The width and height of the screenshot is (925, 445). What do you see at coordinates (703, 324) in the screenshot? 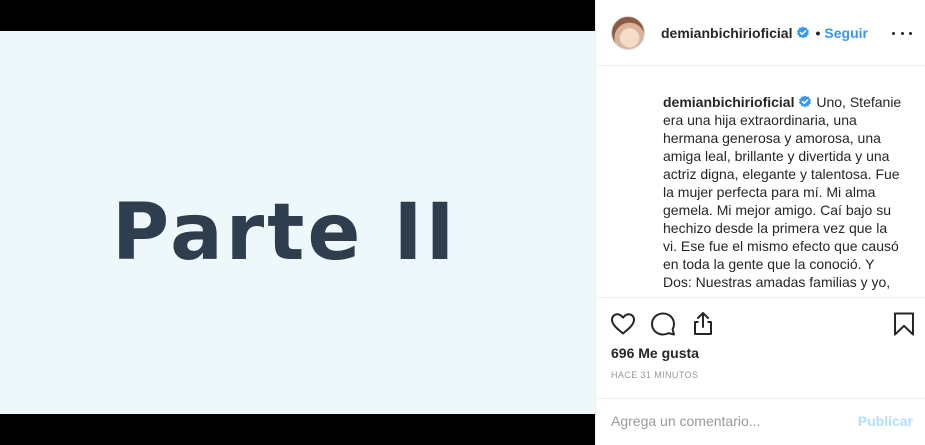
I see `share-icon` at bounding box center [703, 324].